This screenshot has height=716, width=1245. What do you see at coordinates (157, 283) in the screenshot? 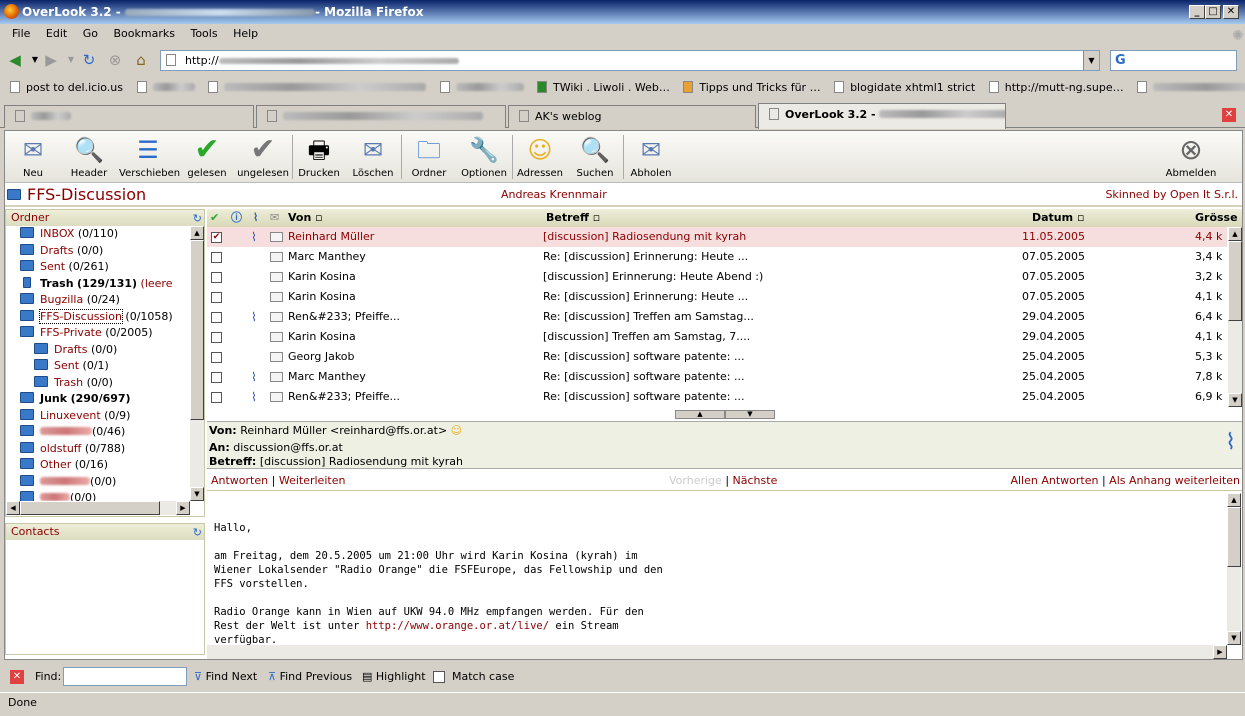
I see `empty-trash-link: (leere` at bounding box center [157, 283].